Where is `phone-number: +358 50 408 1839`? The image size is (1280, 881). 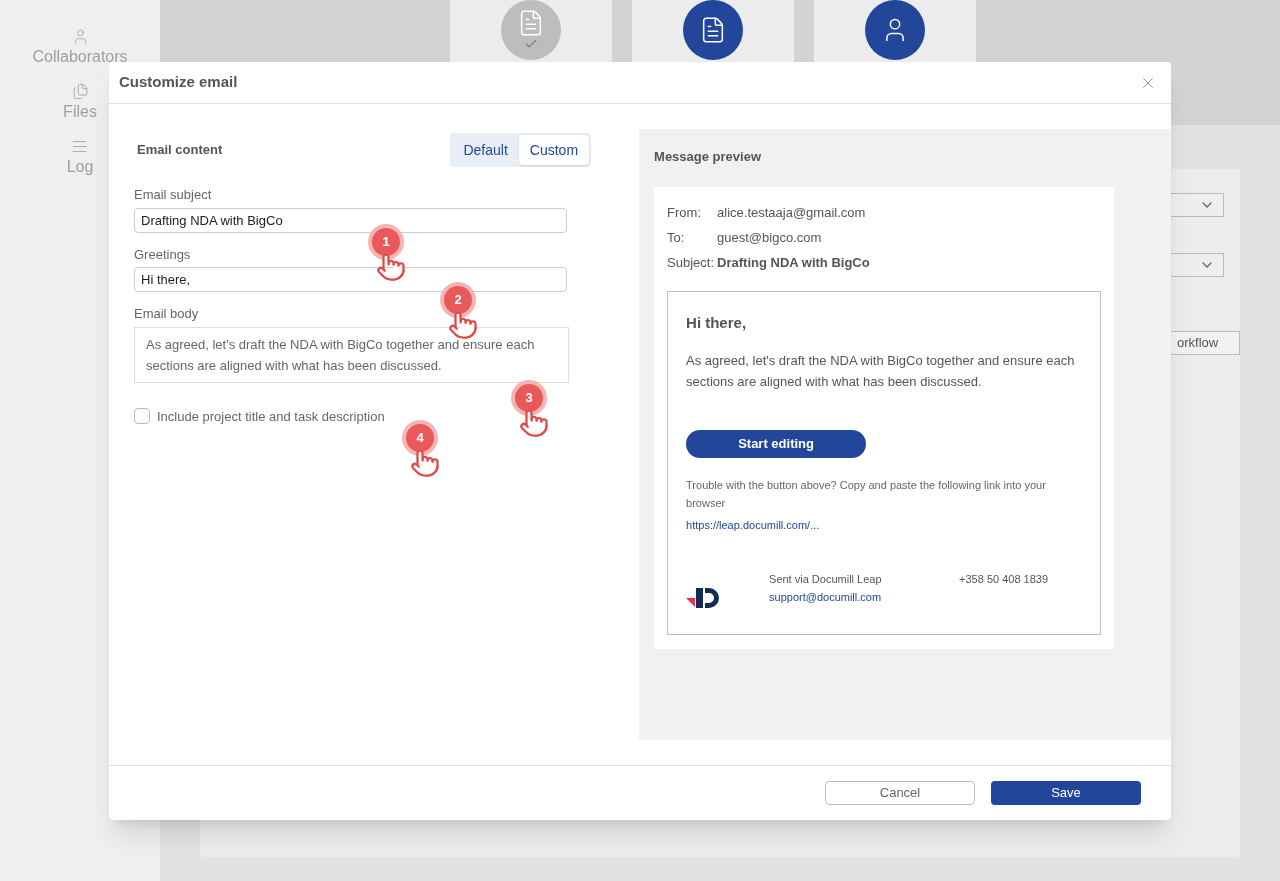
phone-number: +358 50 408 1839 is located at coordinates (1004, 579).